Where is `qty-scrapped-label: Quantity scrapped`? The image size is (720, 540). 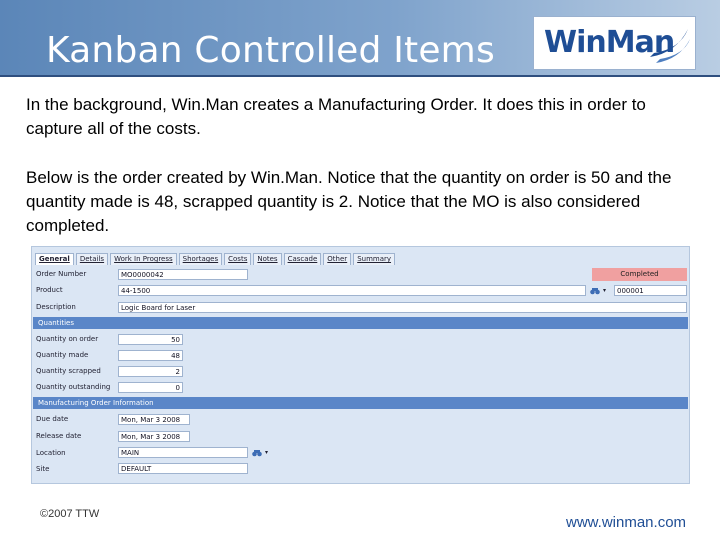
qty-scrapped-label: Quantity scrapped is located at coordinates (68, 371).